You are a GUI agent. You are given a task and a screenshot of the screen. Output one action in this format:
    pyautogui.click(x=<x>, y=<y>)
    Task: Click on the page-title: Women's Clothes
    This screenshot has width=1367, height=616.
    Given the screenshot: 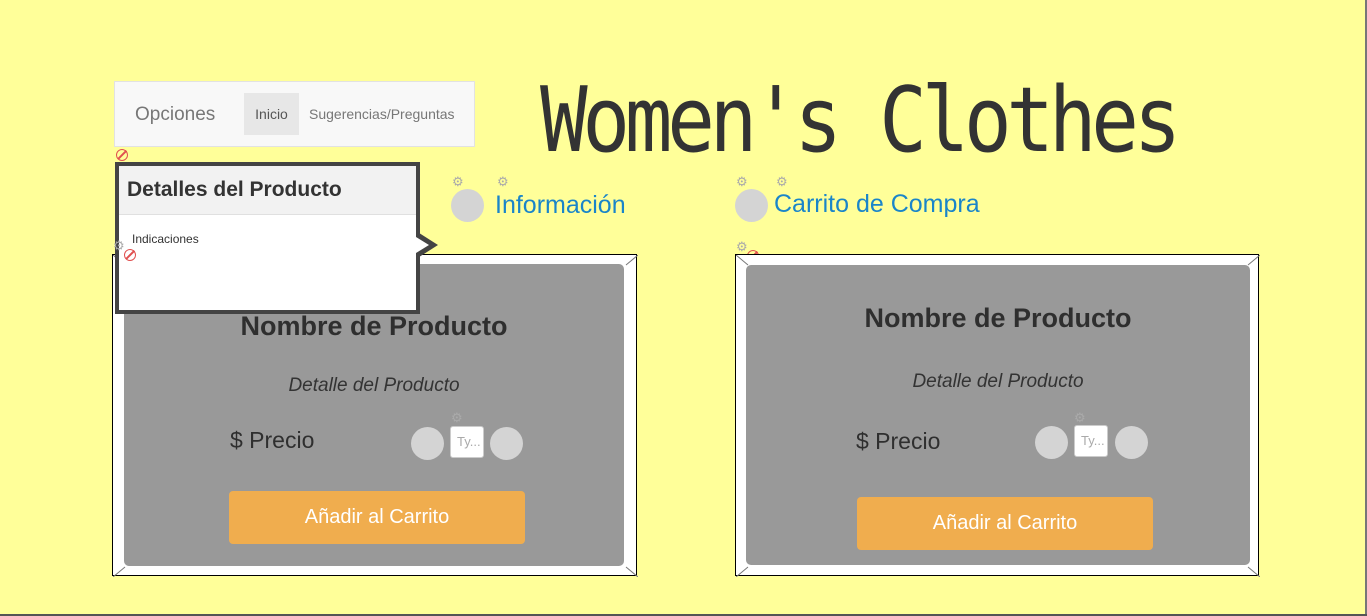 What is the action you would take?
    pyautogui.click(x=860, y=120)
    